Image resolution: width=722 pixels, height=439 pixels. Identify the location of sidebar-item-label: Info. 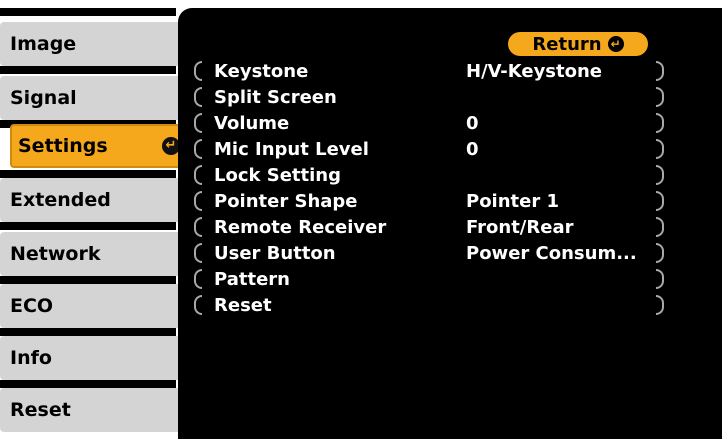
(31, 358).